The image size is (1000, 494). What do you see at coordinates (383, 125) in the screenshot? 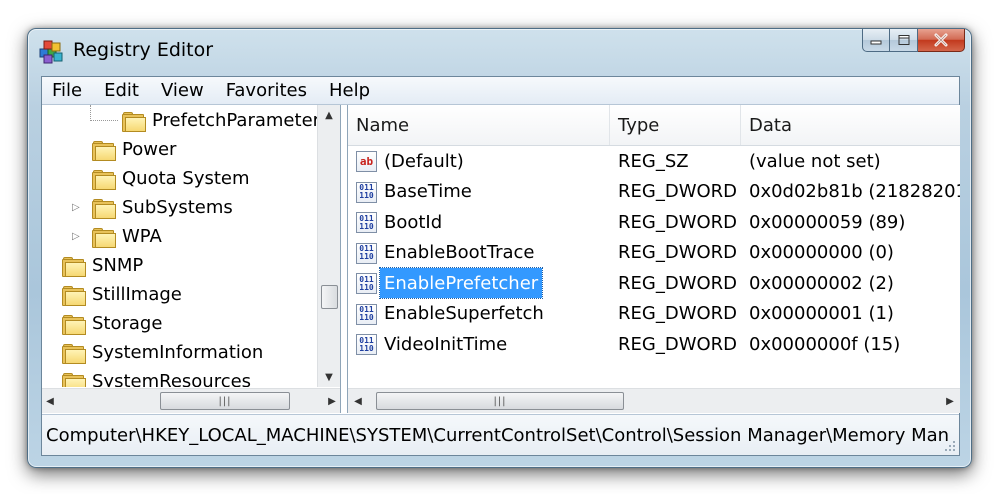
I see `column-header-name-label: Name` at bounding box center [383, 125].